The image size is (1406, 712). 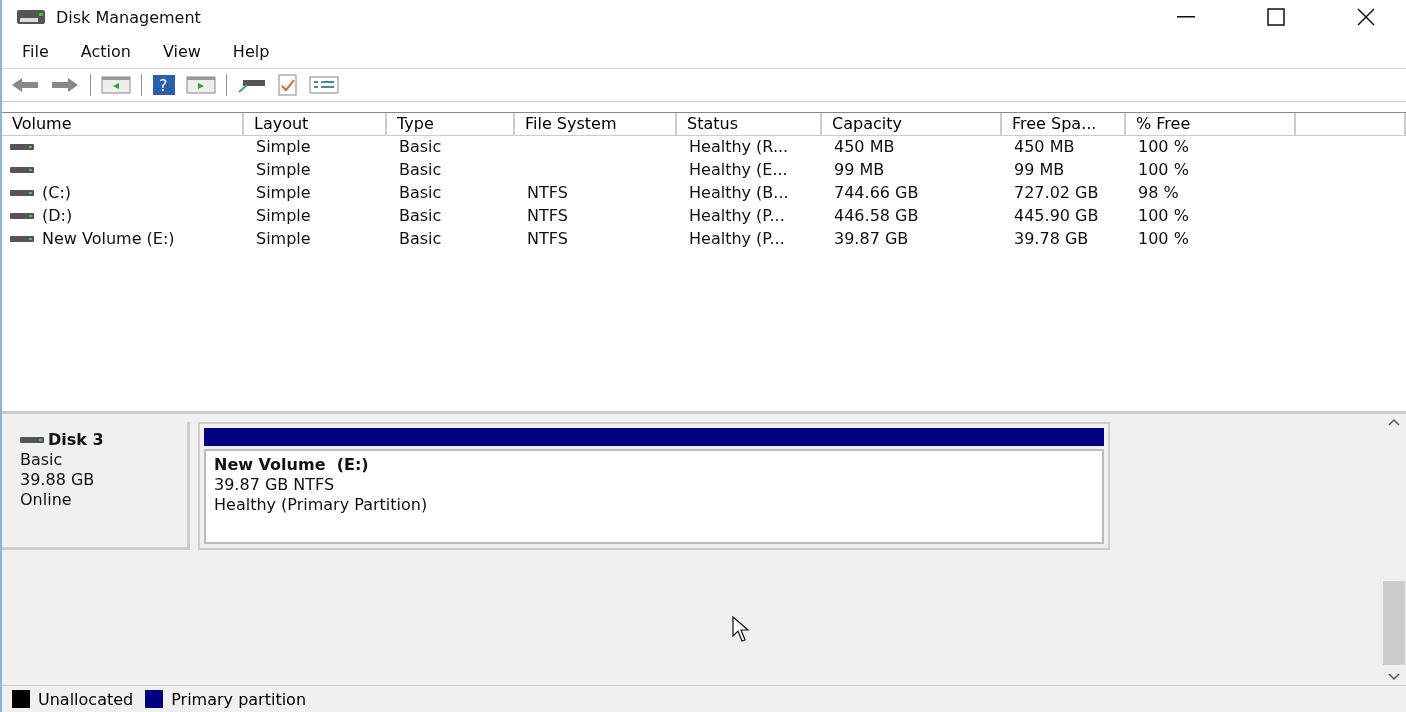 What do you see at coordinates (1366, 17) in the screenshot?
I see `close-icon` at bounding box center [1366, 17].